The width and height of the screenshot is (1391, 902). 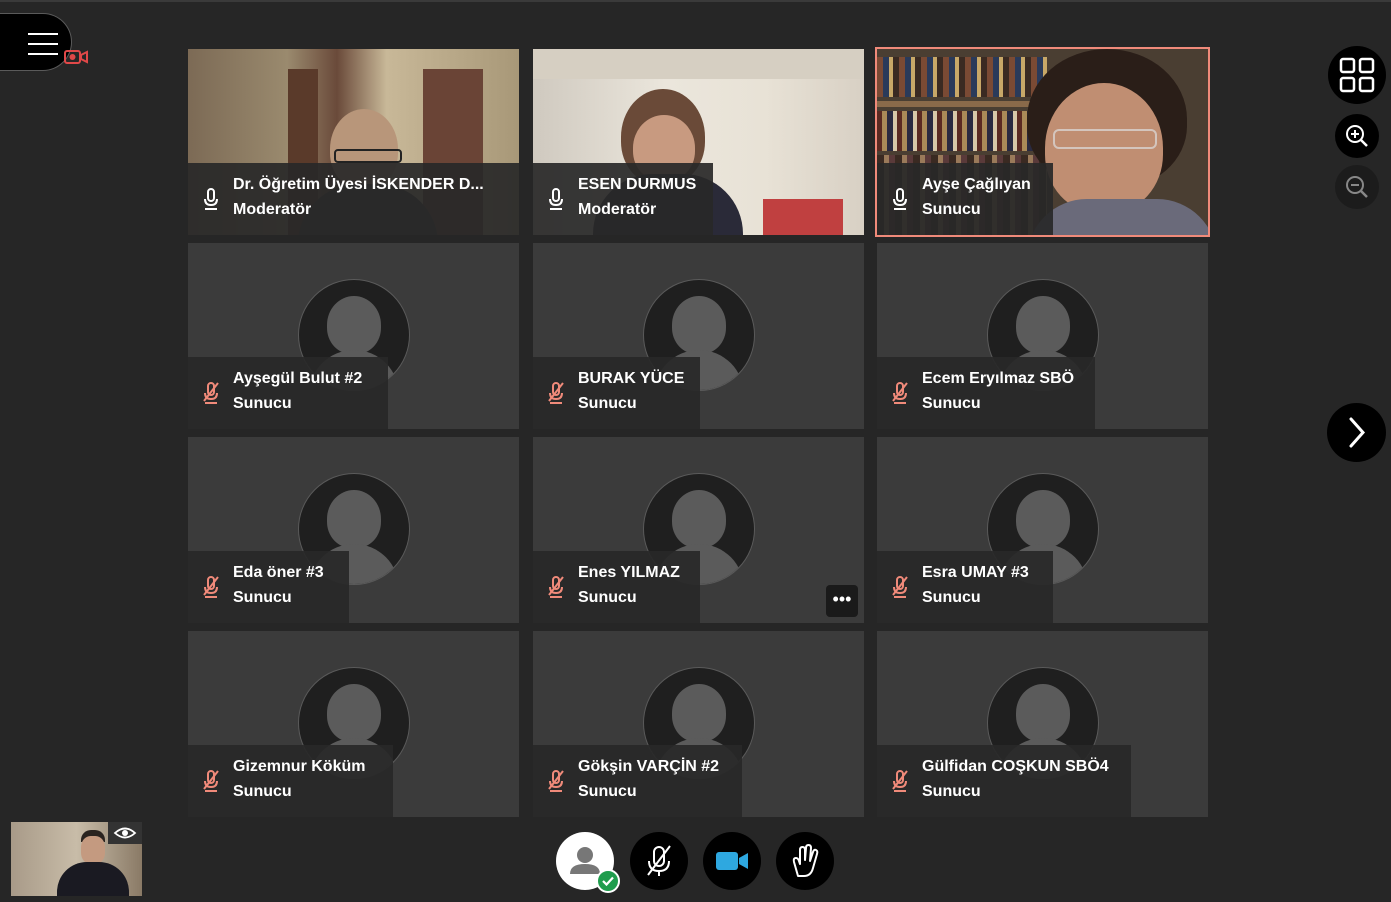 I want to click on participant-name: Gülfidan COŞKUN SBÖ4, so click(x=1015, y=766).